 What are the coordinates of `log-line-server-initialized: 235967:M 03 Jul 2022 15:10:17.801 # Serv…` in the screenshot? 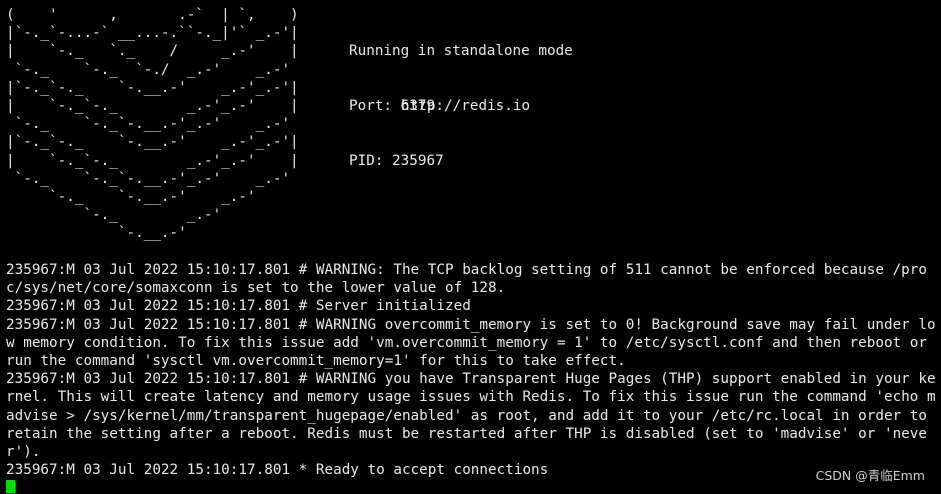 It's located at (238, 306).